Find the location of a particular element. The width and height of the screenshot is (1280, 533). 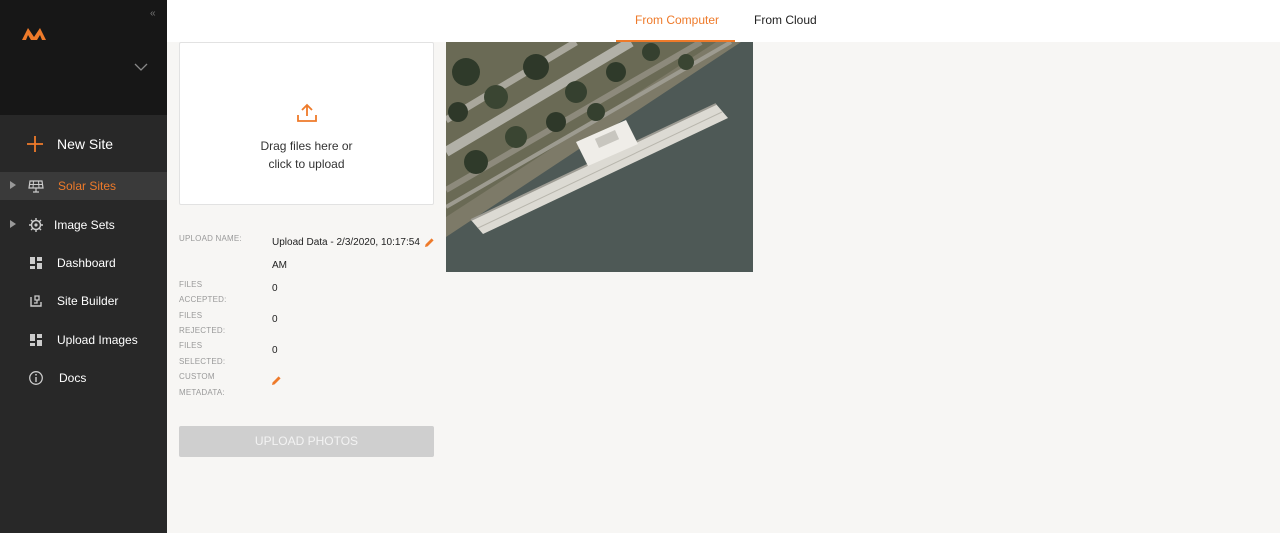

tab-from-cloud: From Cloud is located at coordinates (783, 21).